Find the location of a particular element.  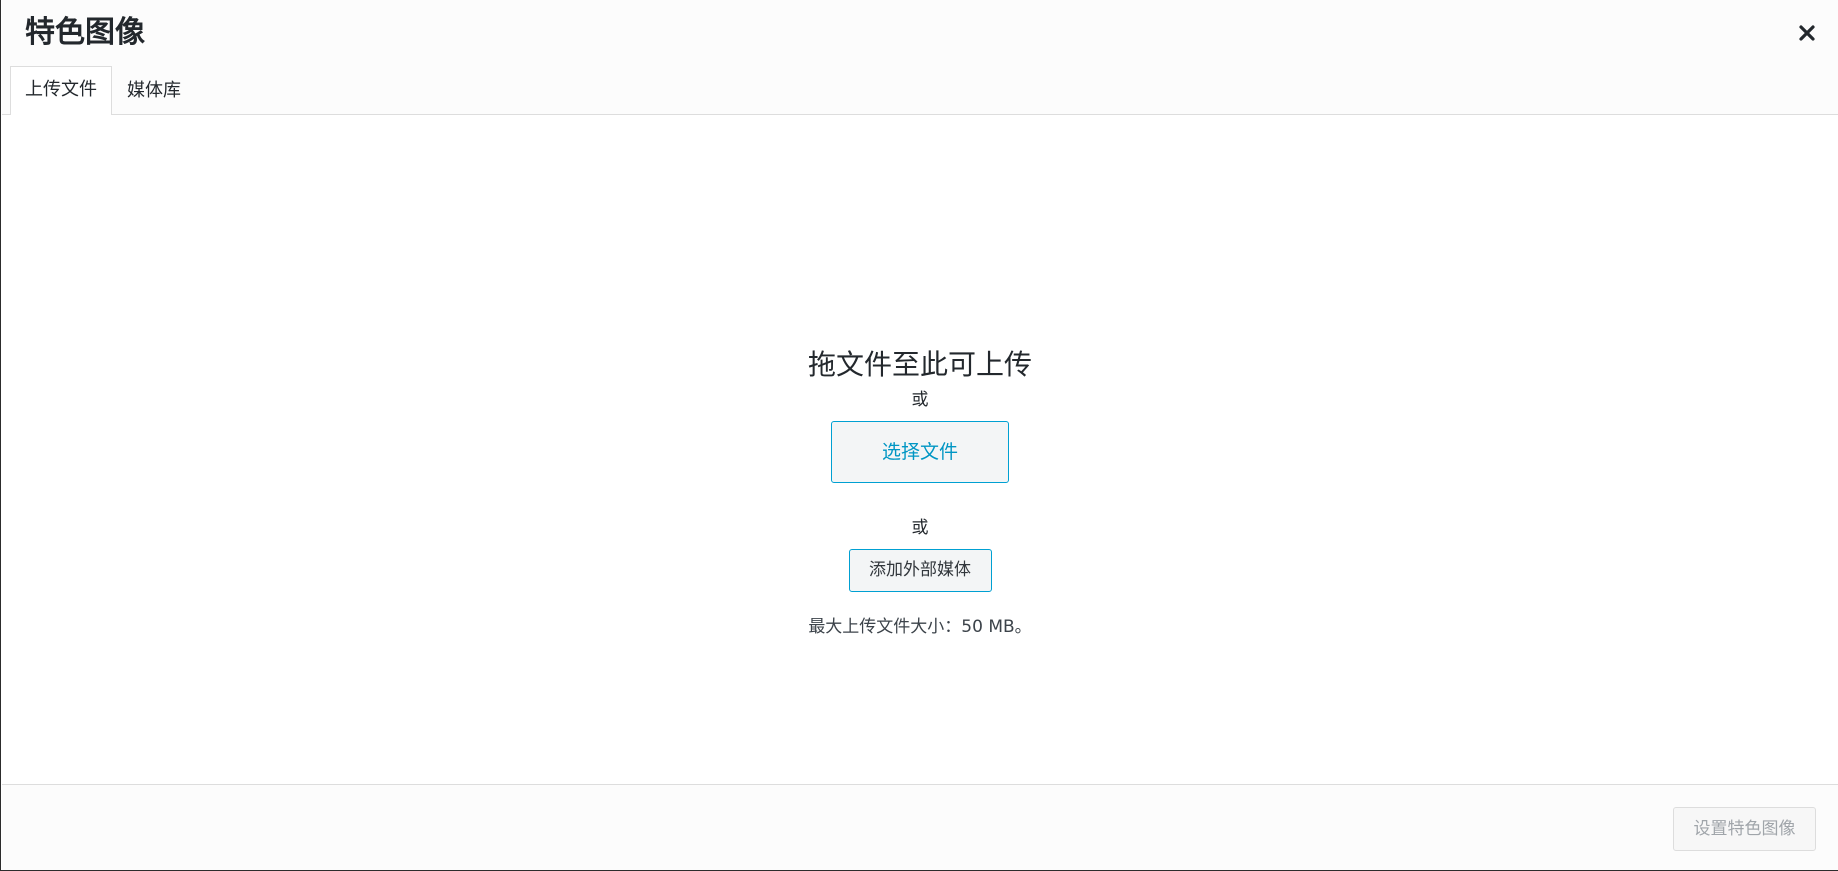

close-icon is located at coordinates (1807, 33).